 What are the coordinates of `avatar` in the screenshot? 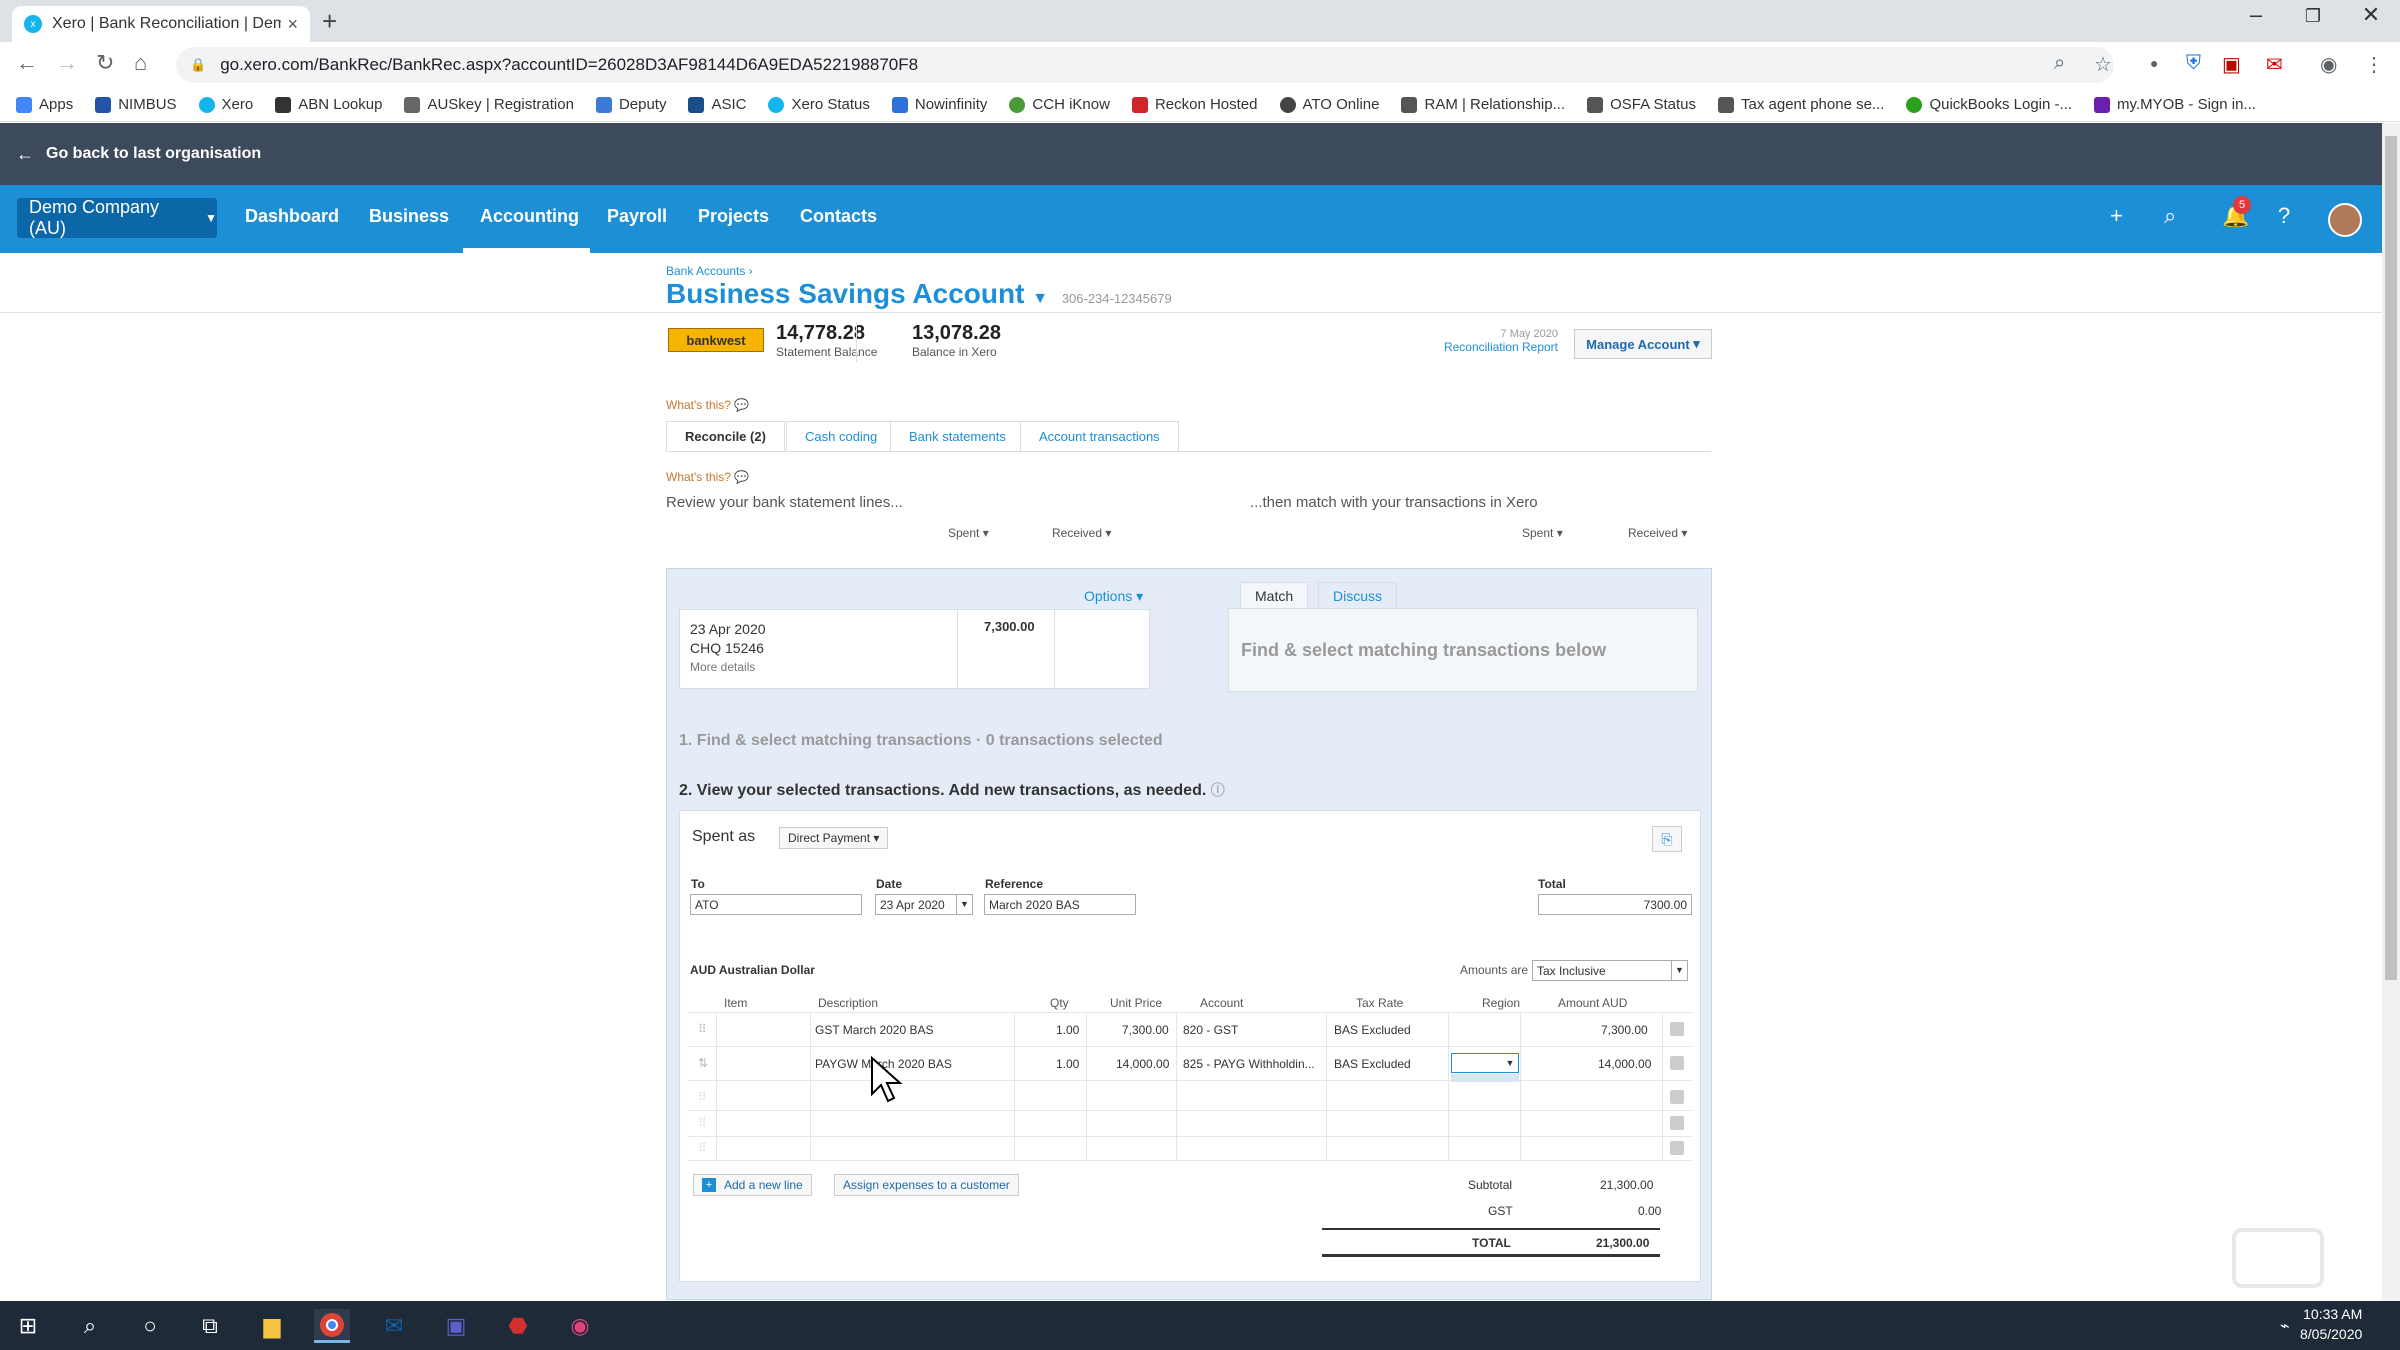 It's located at (2345, 220).